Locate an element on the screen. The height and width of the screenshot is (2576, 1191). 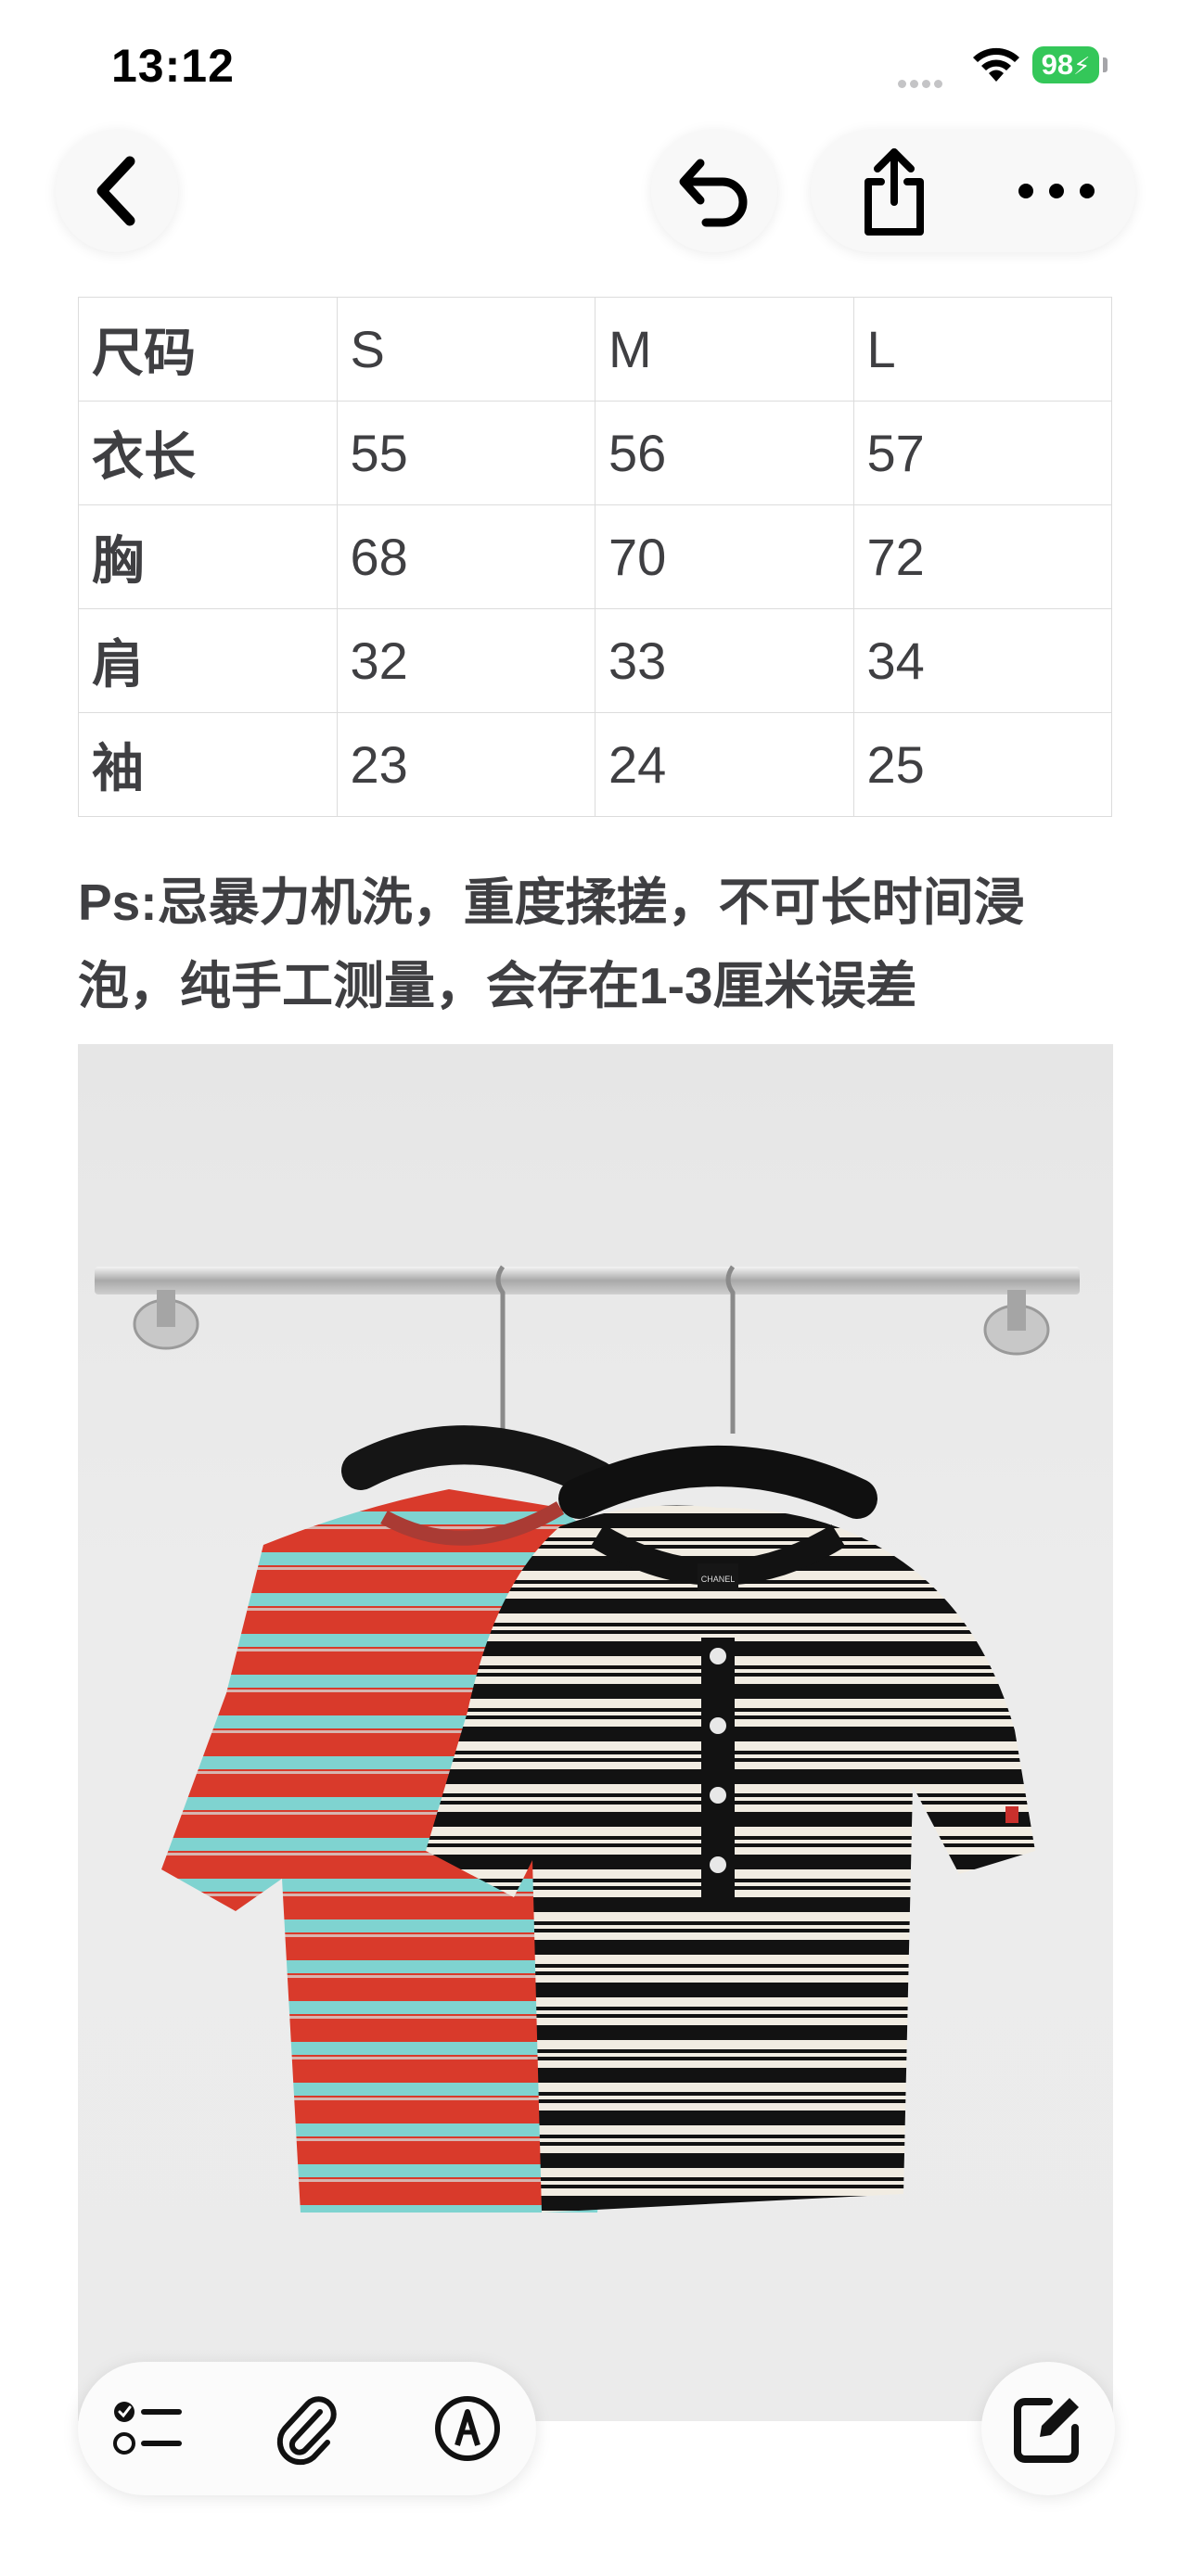
markup-button is located at coordinates (467, 2428).